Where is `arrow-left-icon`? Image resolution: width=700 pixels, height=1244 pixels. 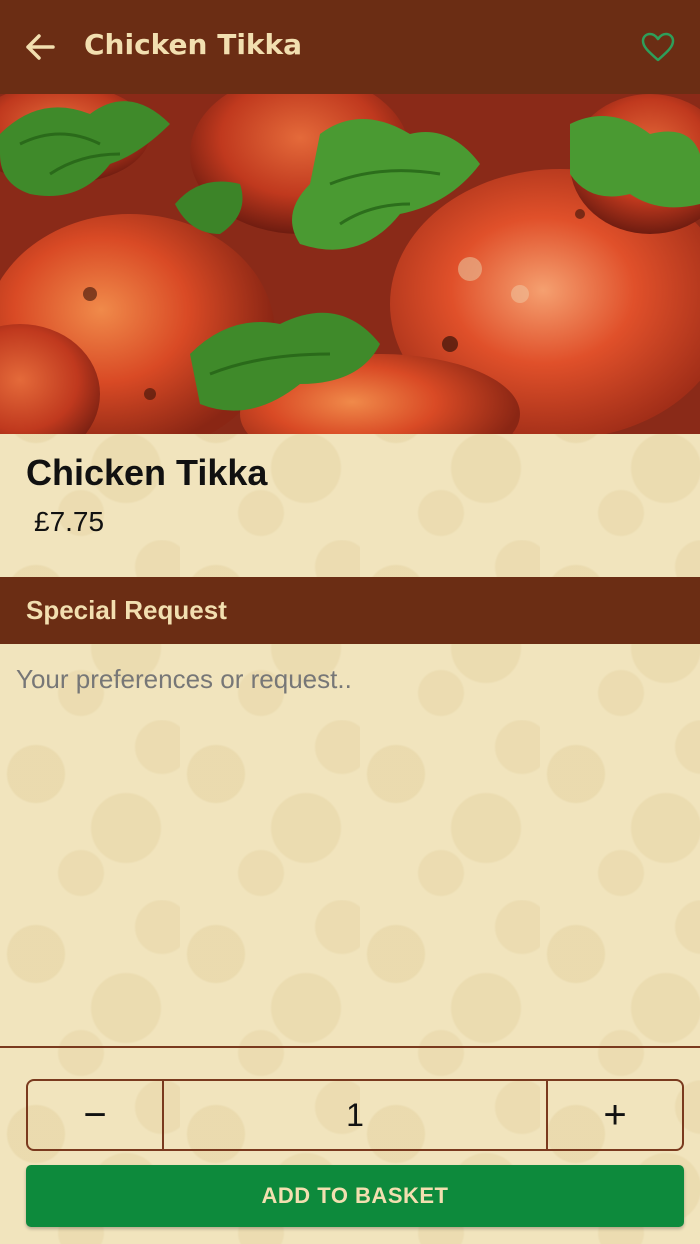
arrow-left-icon is located at coordinates (40, 47).